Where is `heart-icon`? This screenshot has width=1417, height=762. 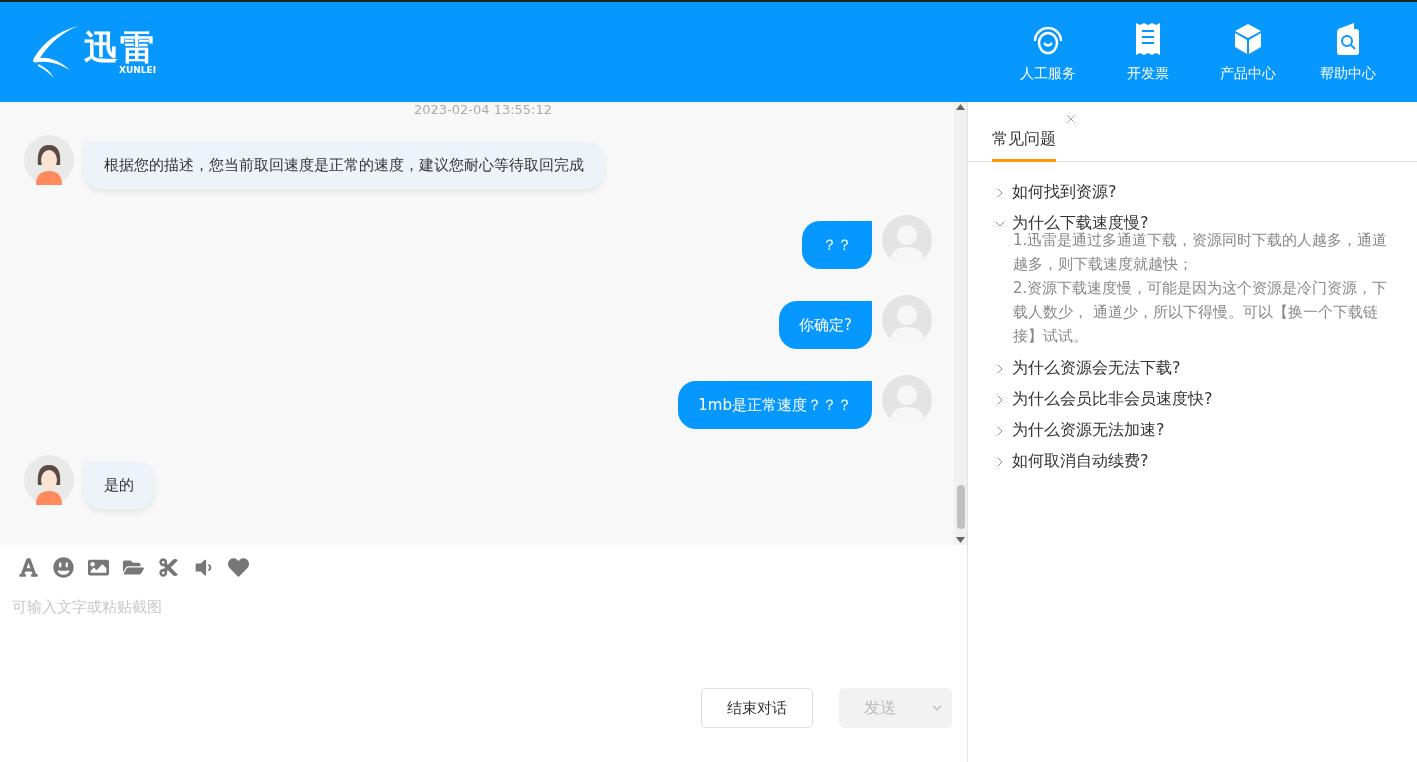
heart-icon is located at coordinates (238, 567).